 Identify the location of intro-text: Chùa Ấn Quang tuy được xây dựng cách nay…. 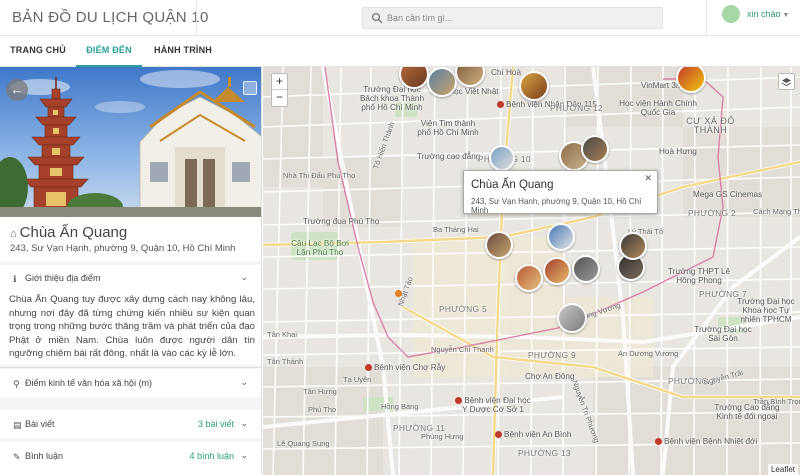
(132, 327).